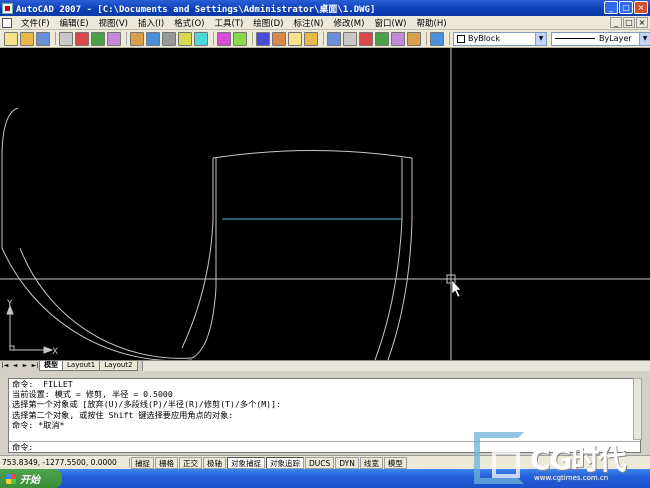 Image resolution: width=650 pixels, height=488 pixels. I want to click on redo-icon, so click(240, 38).